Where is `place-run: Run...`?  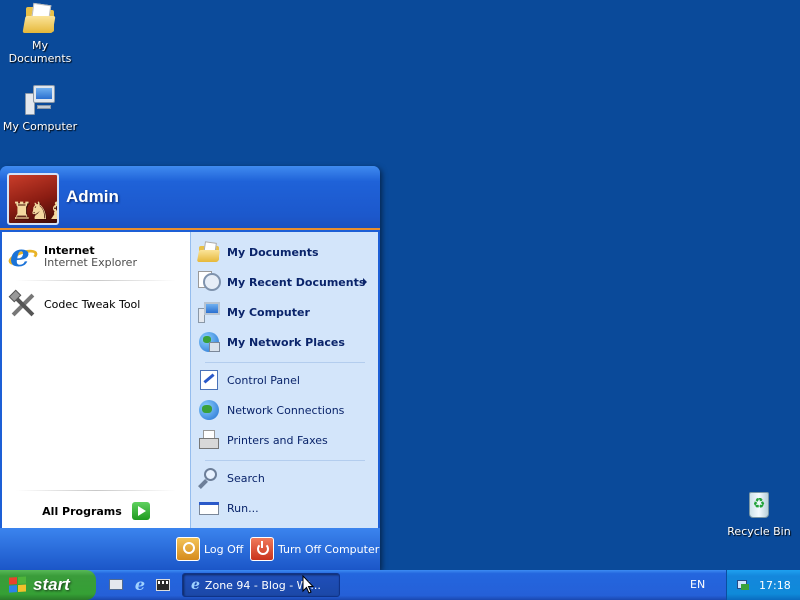 place-run: Run... is located at coordinates (285, 508).